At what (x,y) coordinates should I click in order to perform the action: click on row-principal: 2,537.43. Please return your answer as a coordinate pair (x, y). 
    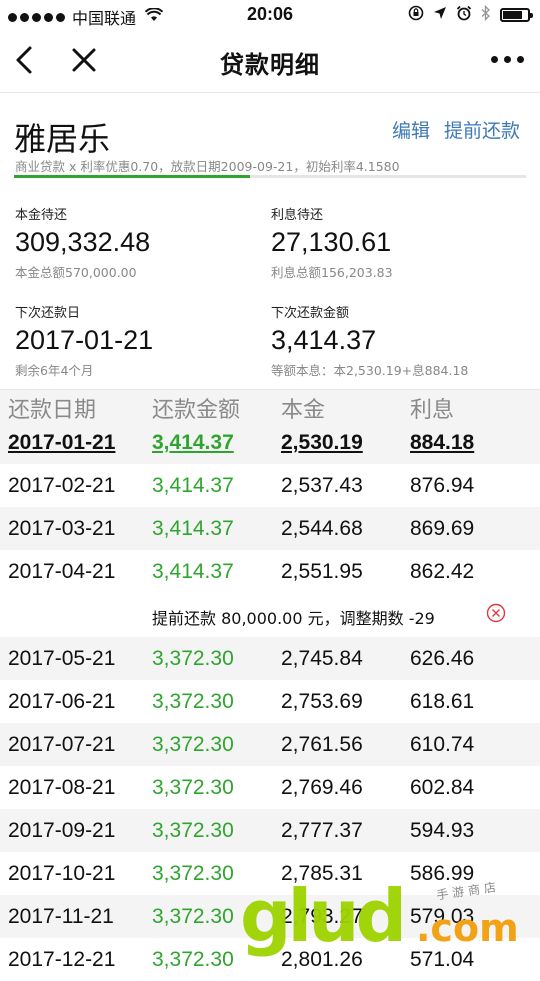
    Looking at the image, I should click on (322, 485).